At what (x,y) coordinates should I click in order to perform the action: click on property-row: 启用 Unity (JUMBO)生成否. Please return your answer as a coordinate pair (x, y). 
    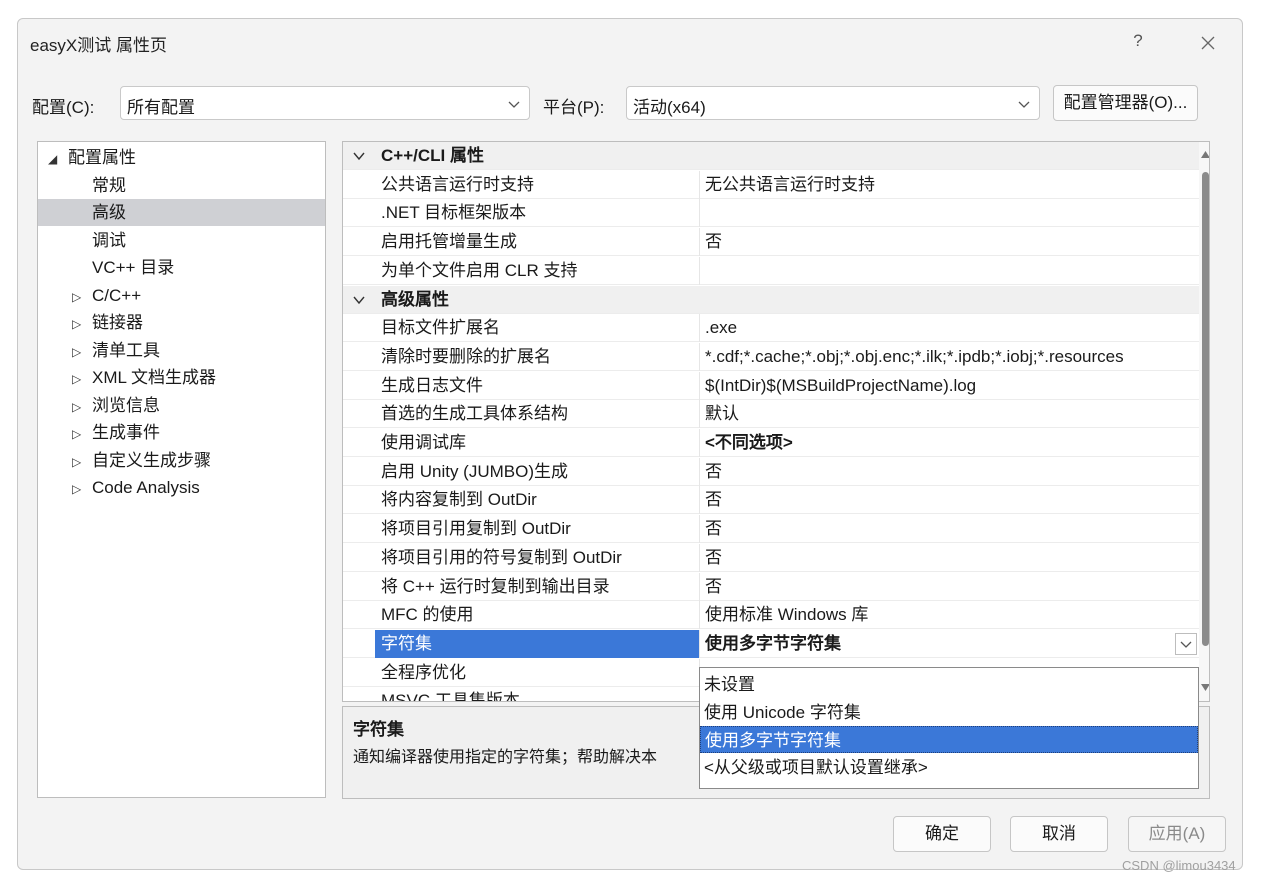
    Looking at the image, I should click on (771, 471).